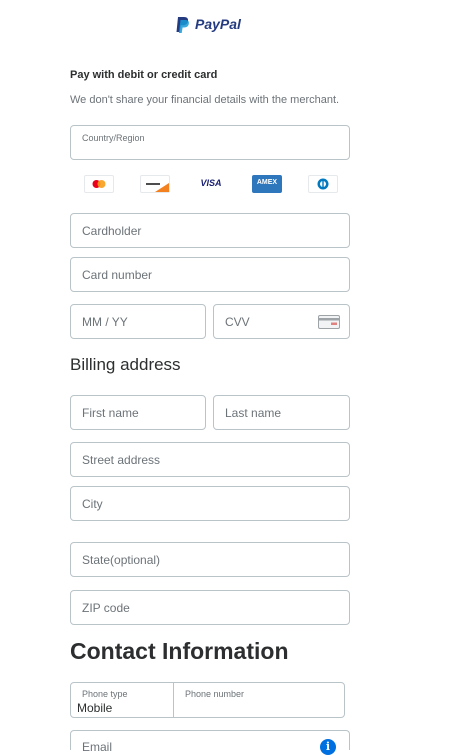  Describe the element at coordinates (121, 559) in the screenshot. I see `state-placeholder: State(optional)` at that location.